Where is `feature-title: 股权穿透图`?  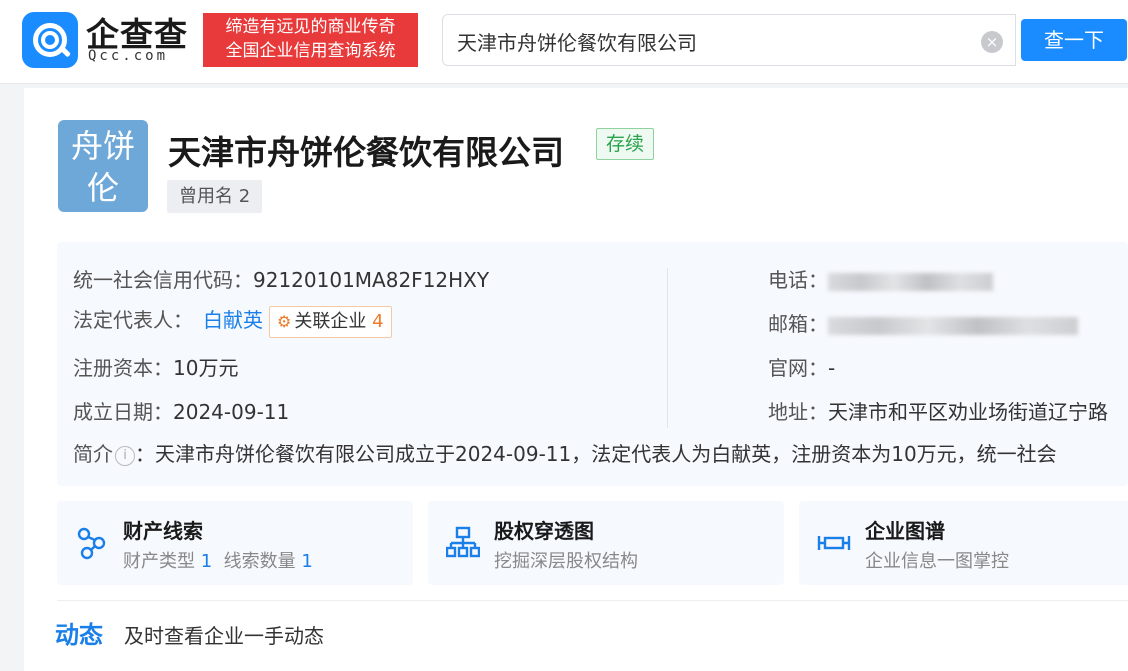 feature-title: 股权穿透图 is located at coordinates (544, 531).